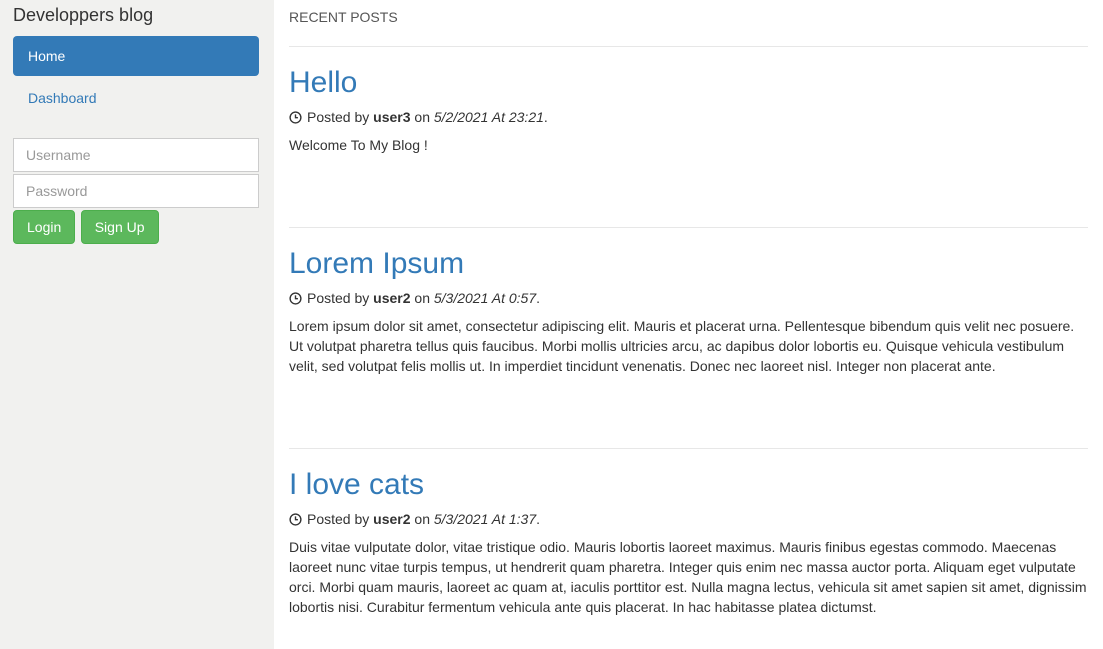 This screenshot has height=649, width=1103. Describe the element at coordinates (485, 298) in the screenshot. I see `post-date: 5/3/2021 At 0:57` at that location.